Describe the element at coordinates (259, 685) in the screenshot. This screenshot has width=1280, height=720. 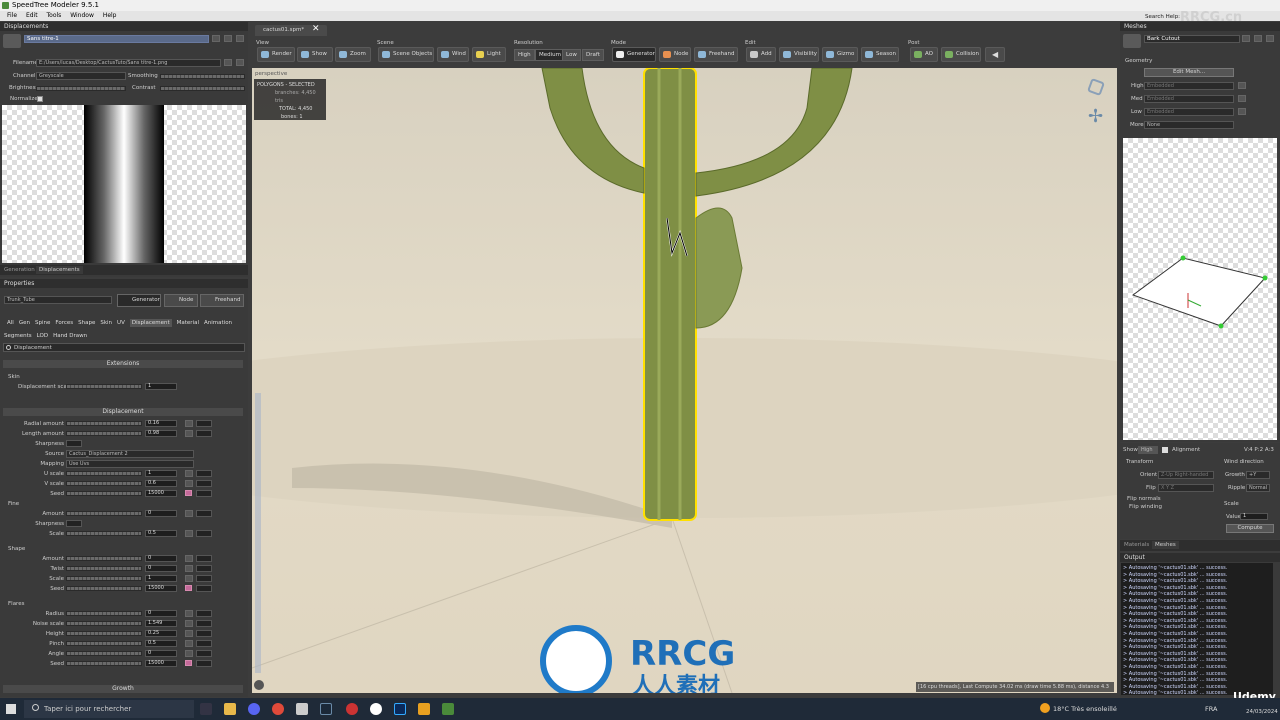
I see `viewport-options-icon` at that location.